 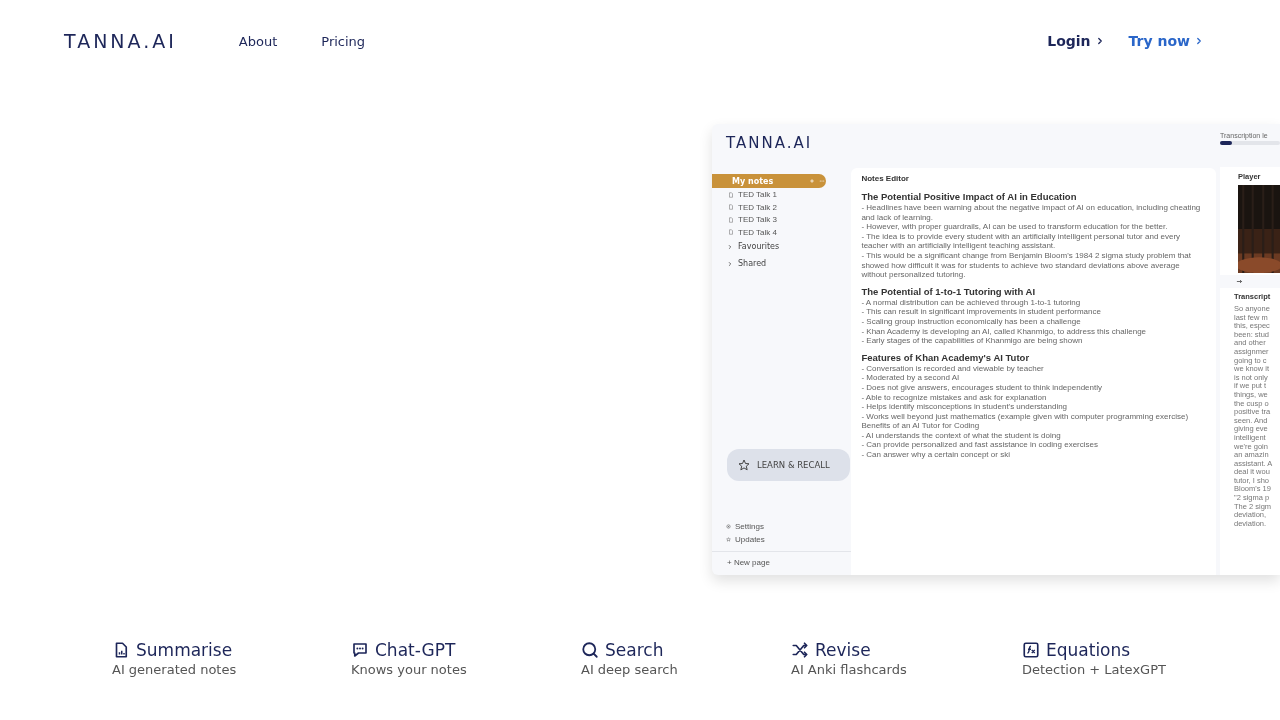 What do you see at coordinates (1015, 227) in the screenshot?
I see `note-line: - However, with proper guardrails, AI can be used to transform education for the better.` at bounding box center [1015, 227].